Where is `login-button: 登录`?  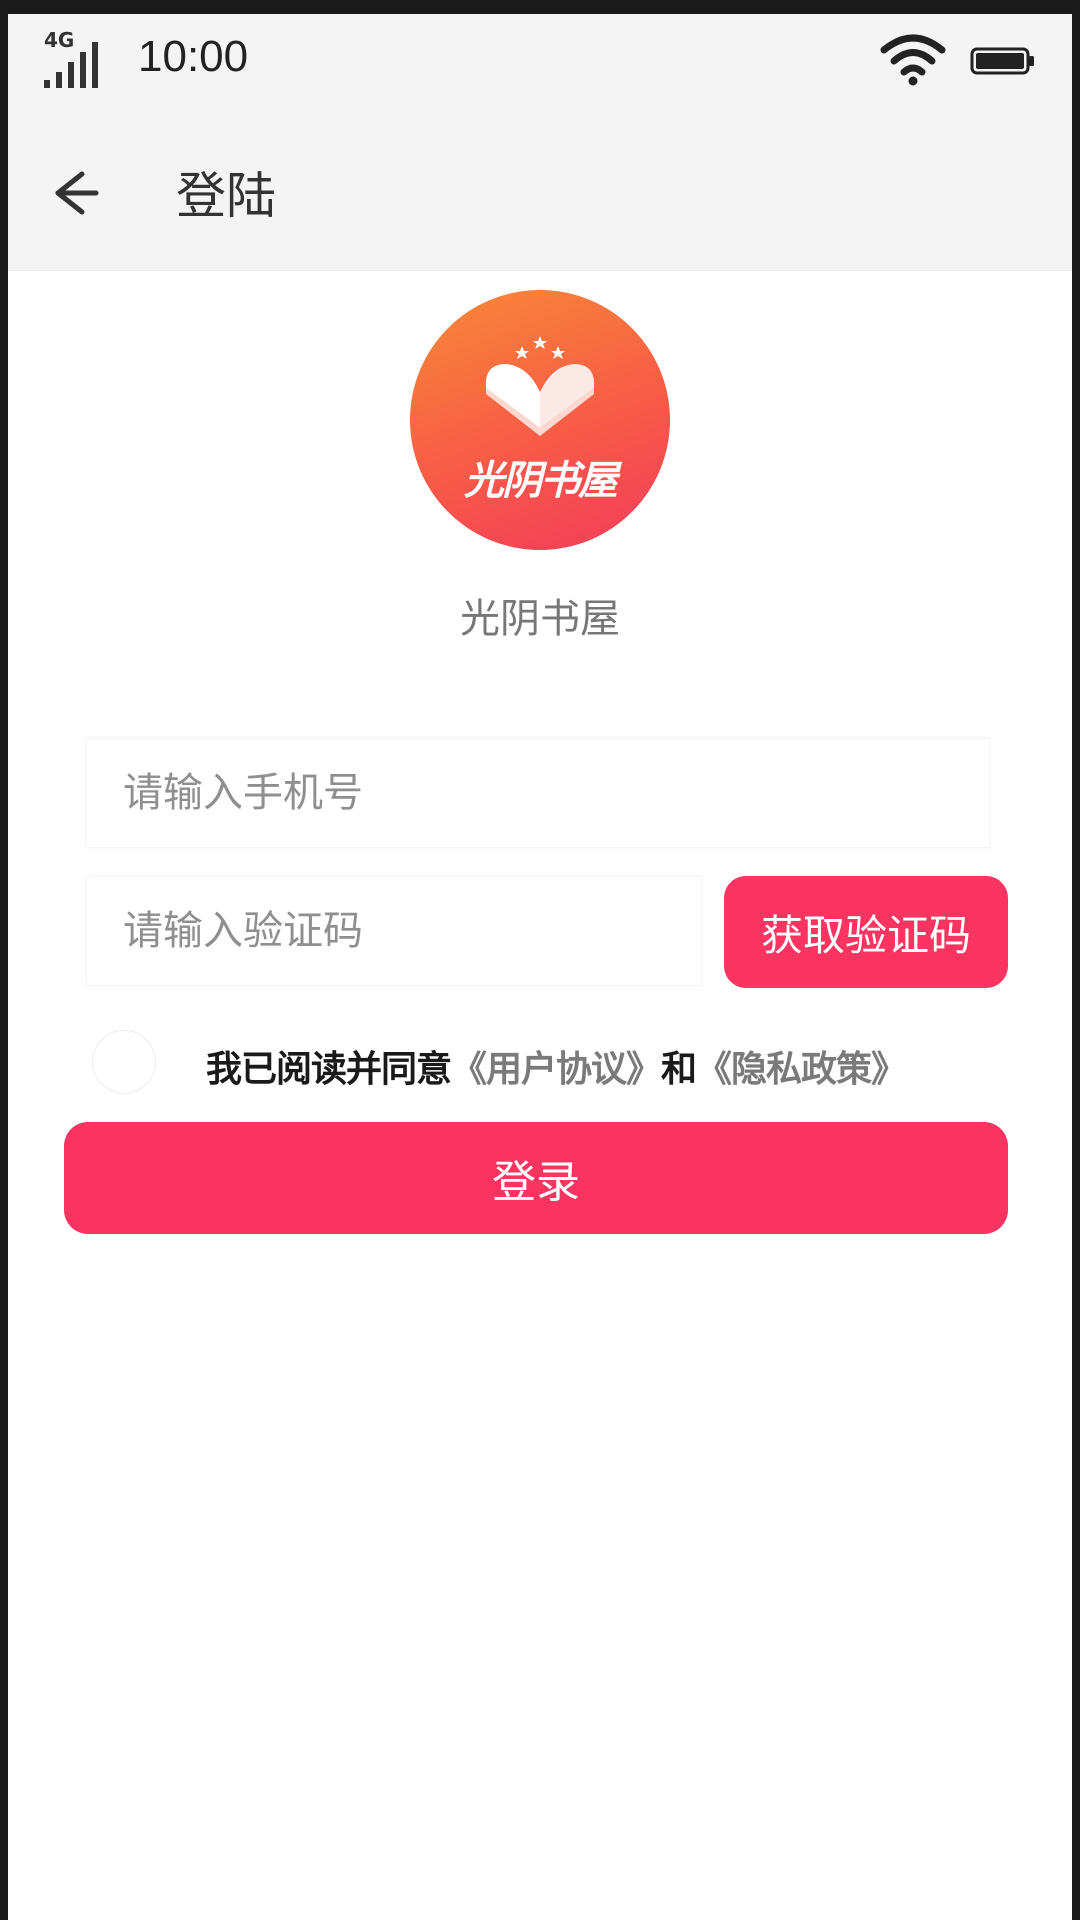
login-button: 登录 is located at coordinates (536, 1178).